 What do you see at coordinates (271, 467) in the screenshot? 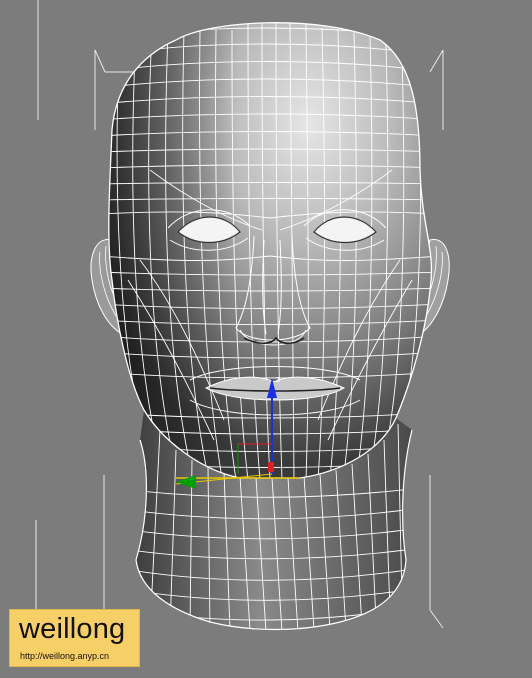
I see `gizmo-pivot-icon` at bounding box center [271, 467].